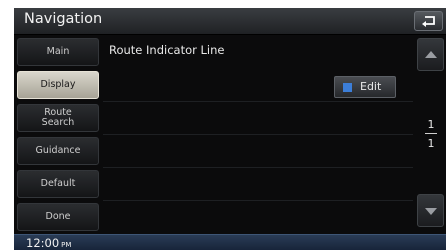  I want to click on page-total: 1, so click(431, 143).